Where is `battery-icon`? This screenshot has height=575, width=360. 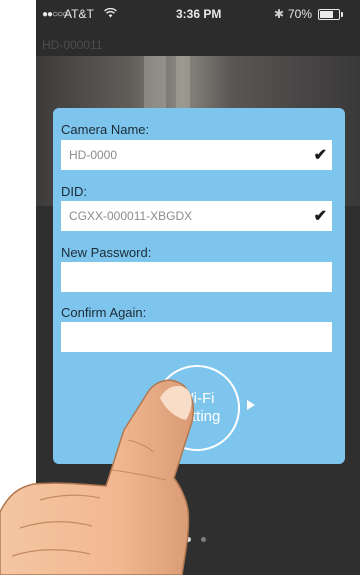
battery-icon is located at coordinates (330, 14).